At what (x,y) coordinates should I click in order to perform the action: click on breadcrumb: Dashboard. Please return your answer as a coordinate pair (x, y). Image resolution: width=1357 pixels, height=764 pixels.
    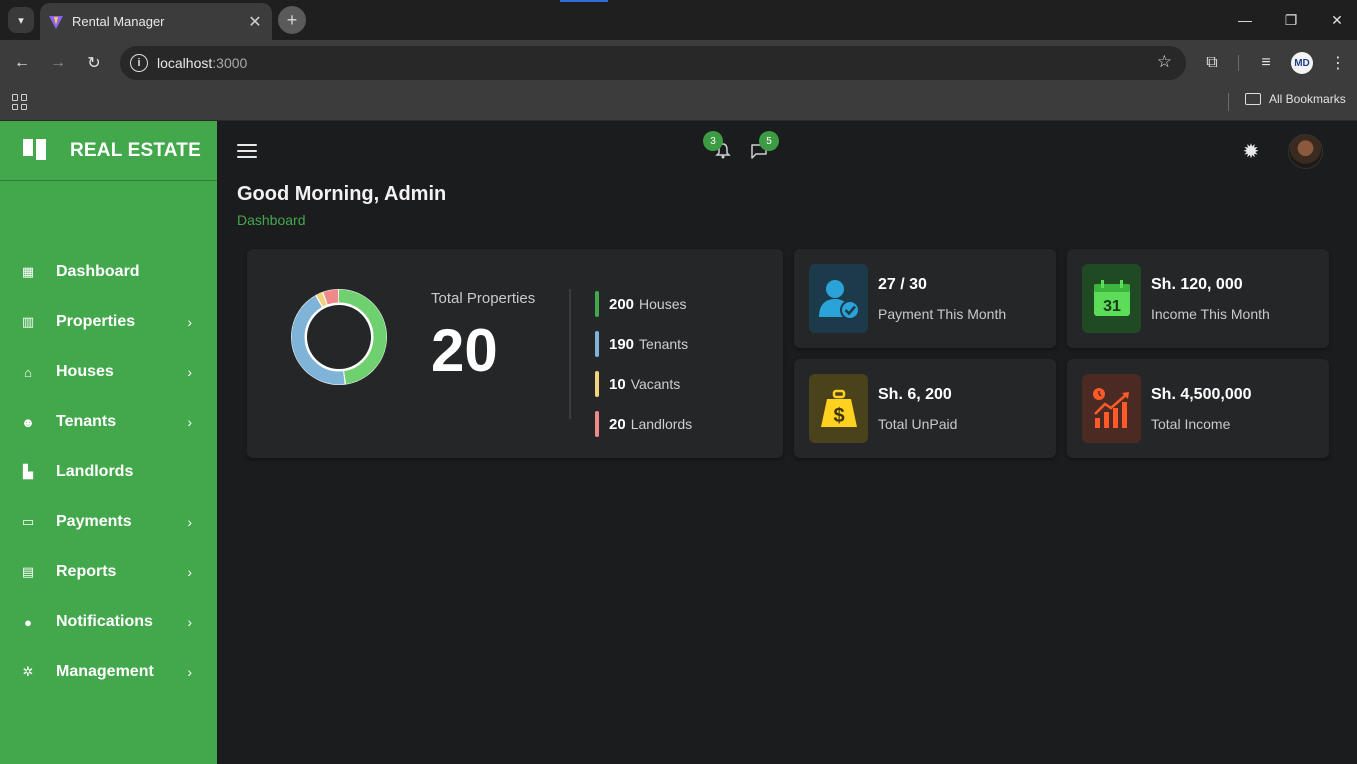
    Looking at the image, I should click on (271, 220).